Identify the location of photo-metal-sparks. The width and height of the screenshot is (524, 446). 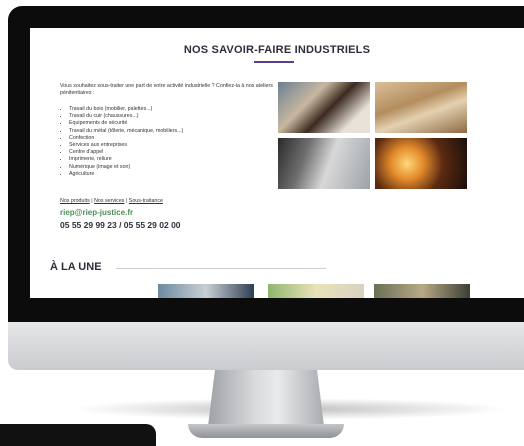
(421, 163).